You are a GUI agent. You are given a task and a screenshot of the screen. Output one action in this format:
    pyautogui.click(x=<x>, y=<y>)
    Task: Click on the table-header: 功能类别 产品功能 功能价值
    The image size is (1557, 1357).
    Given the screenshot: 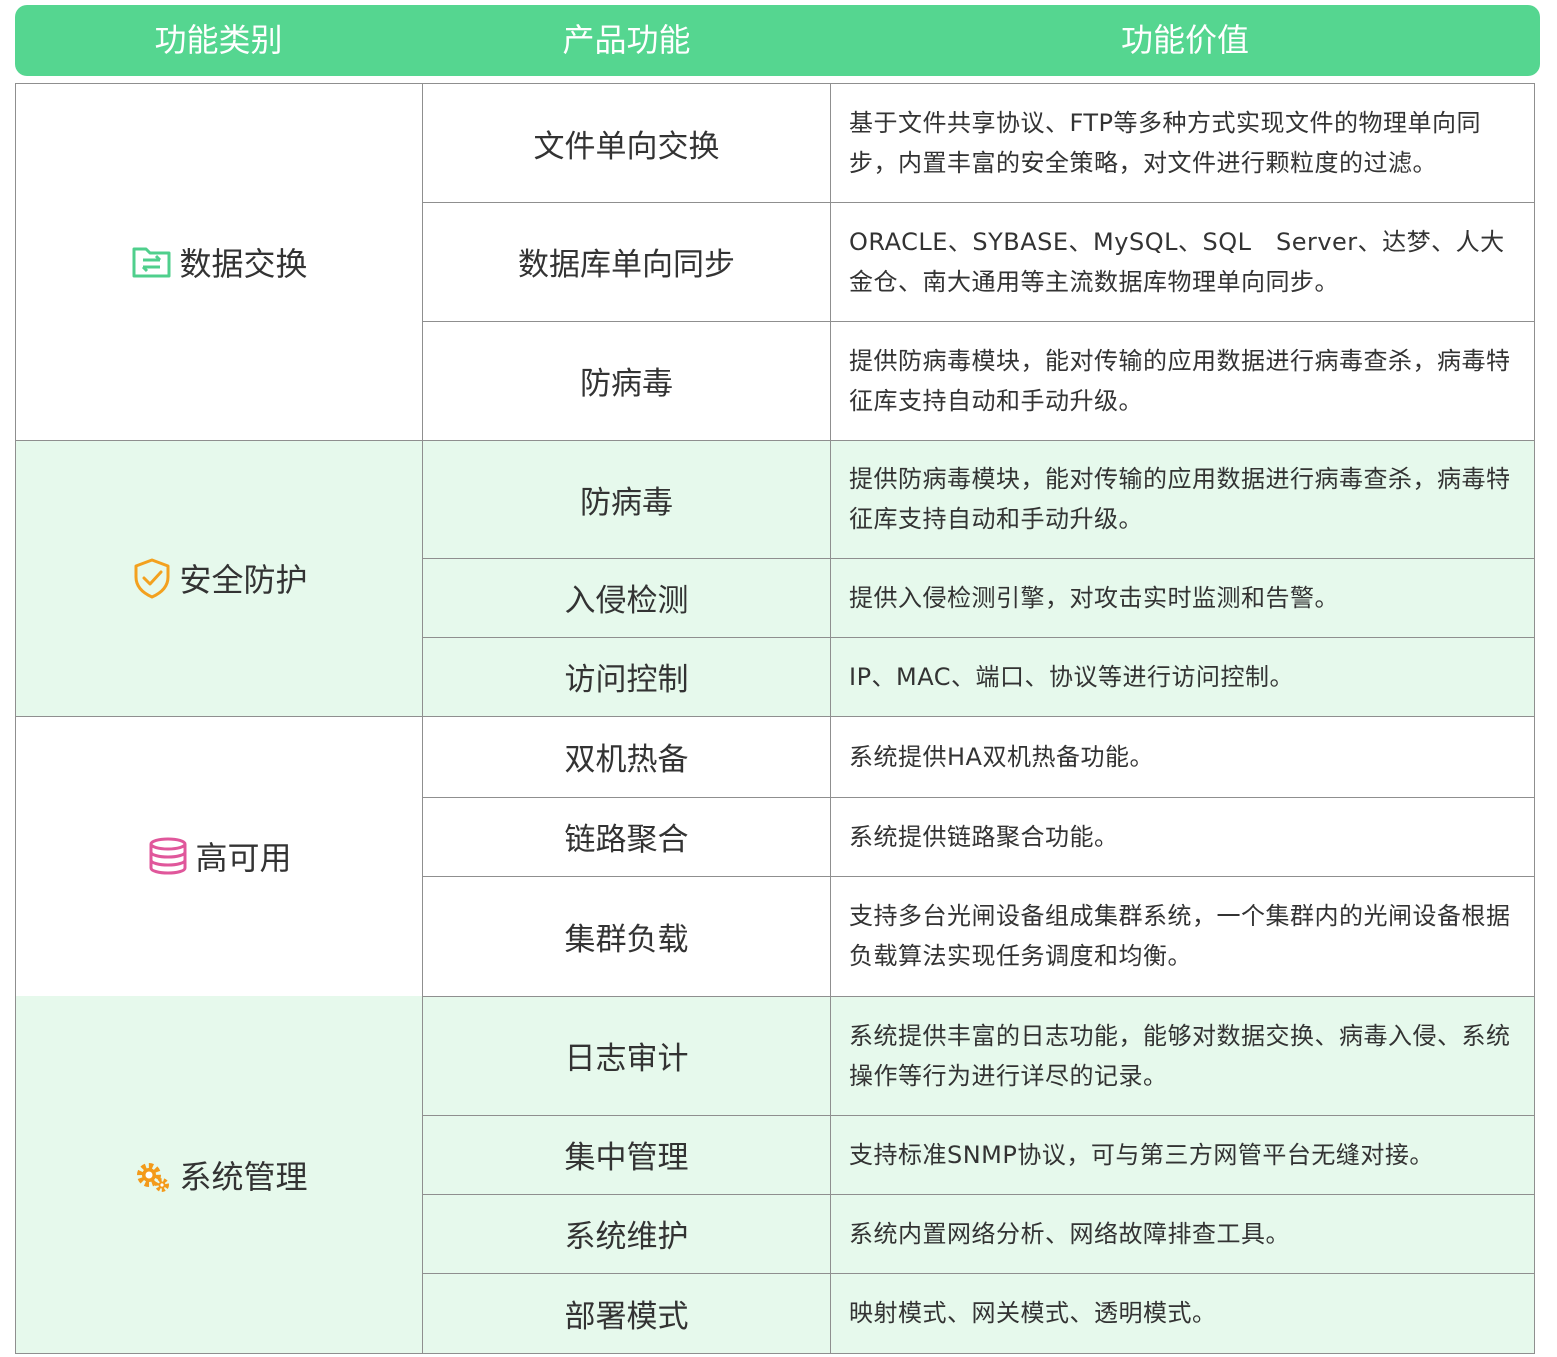 What is the action you would take?
    pyautogui.click(x=777, y=40)
    